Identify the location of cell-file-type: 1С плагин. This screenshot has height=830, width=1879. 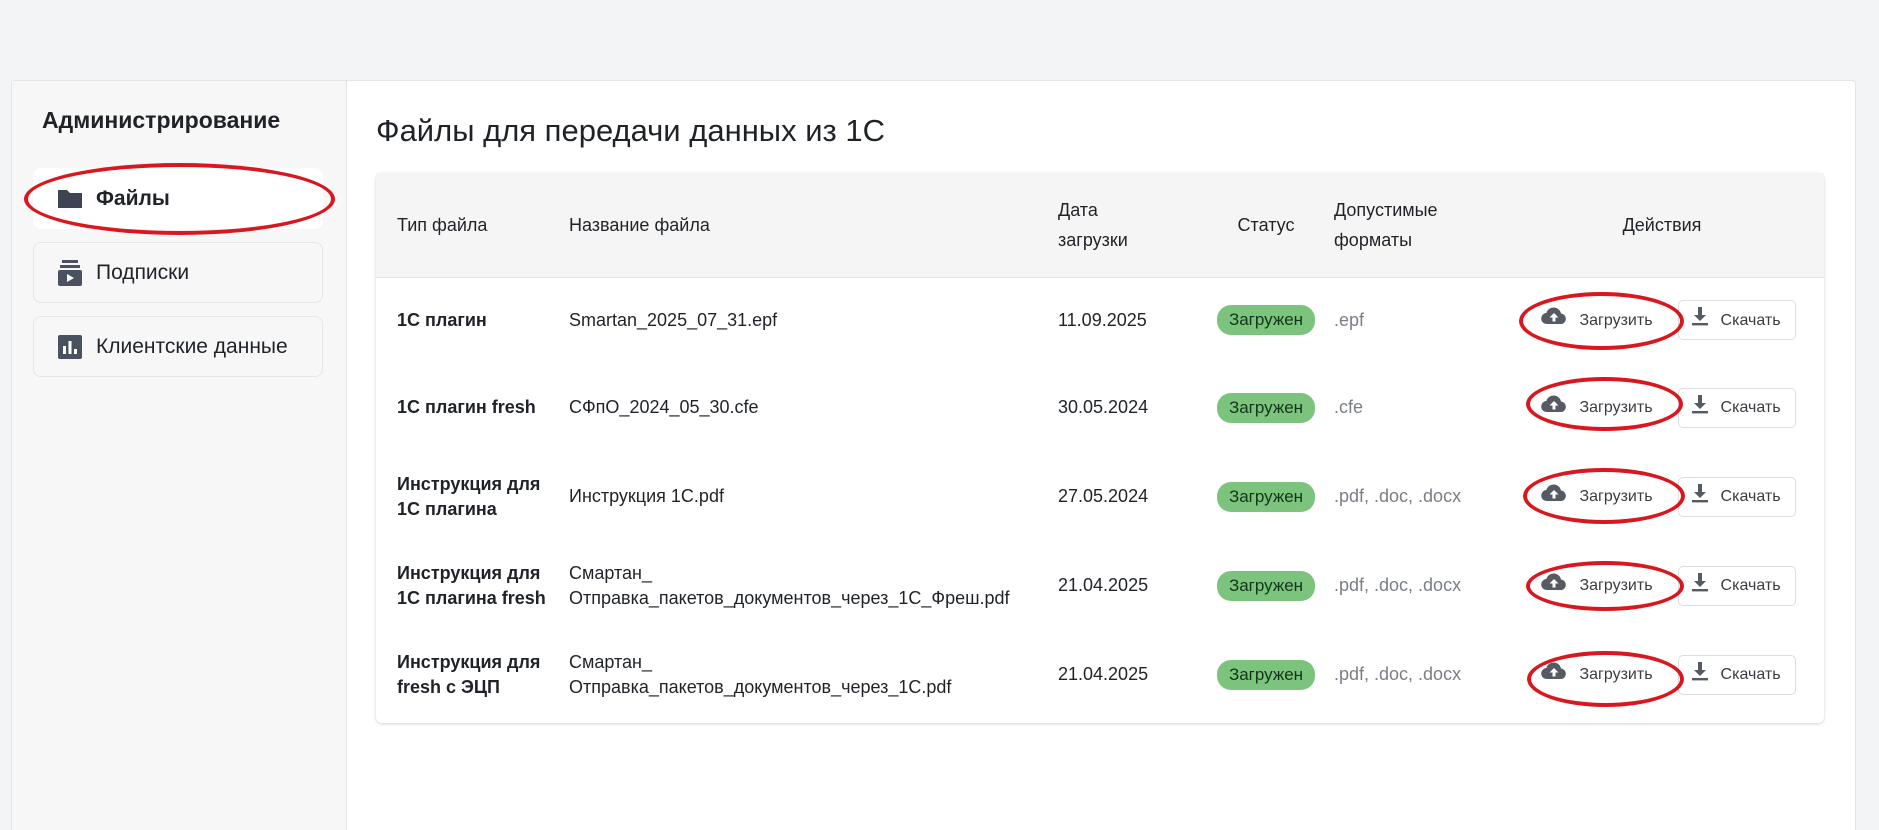
(442, 319).